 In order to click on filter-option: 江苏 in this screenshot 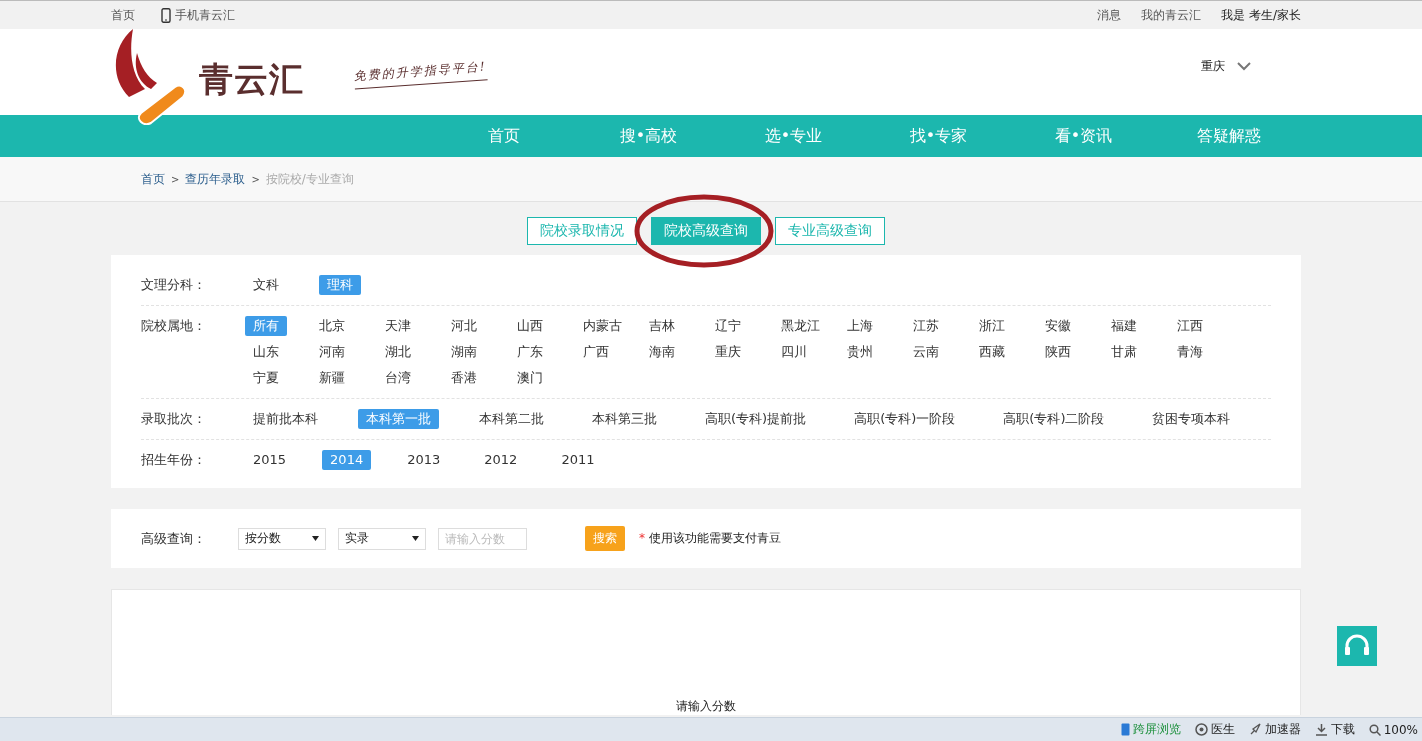, I will do `click(926, 326)`.